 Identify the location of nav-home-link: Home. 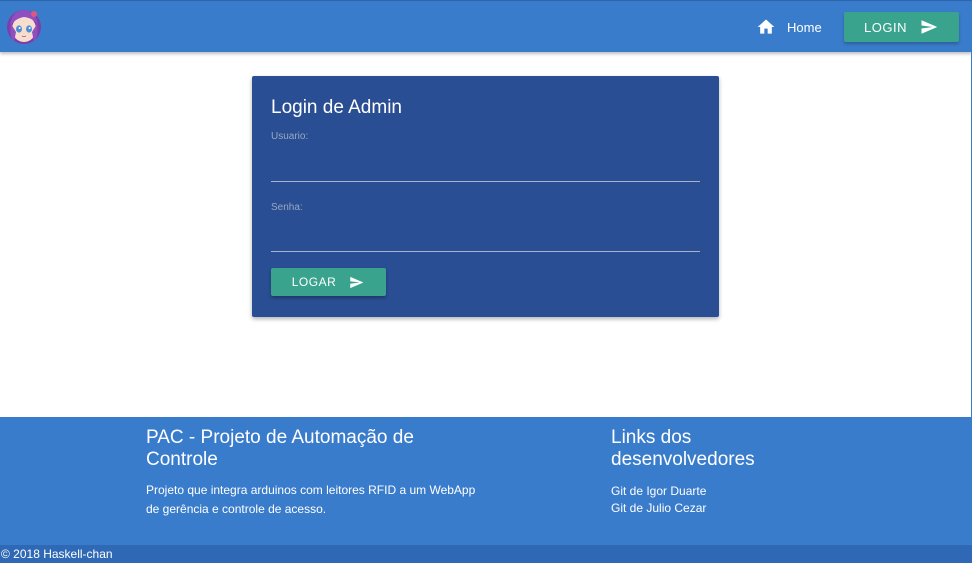
(789, 27).